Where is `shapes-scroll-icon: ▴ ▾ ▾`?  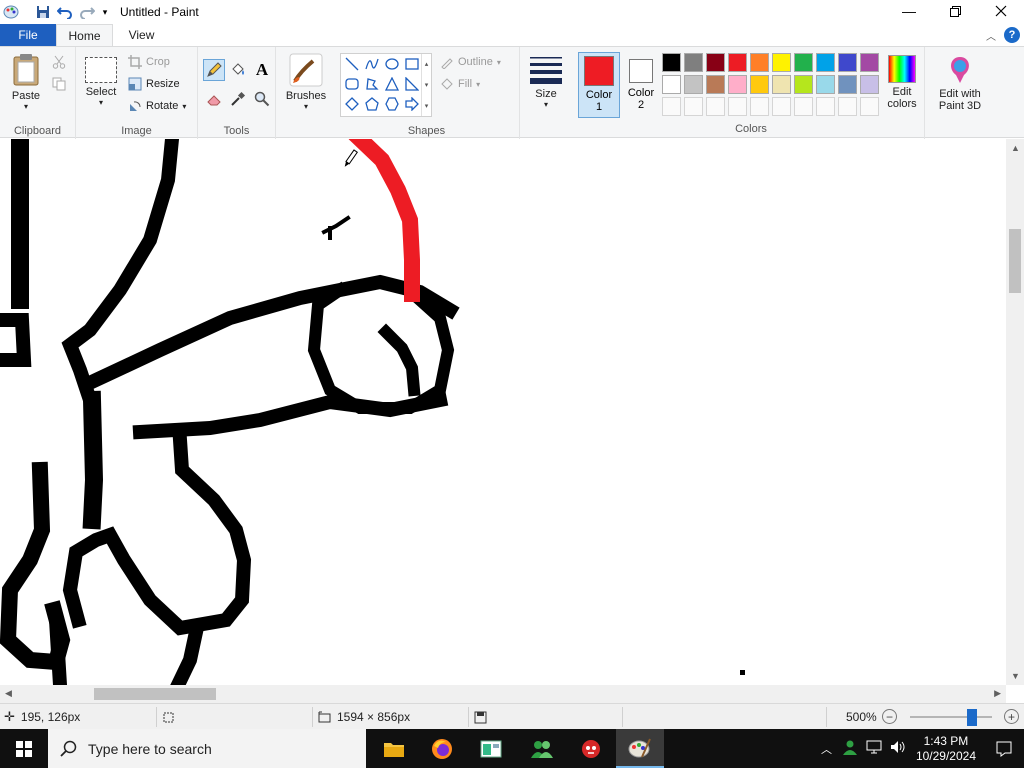 shapes-scroll-icon: ▴ ▾ ▾ is located at coordinates (426, 85).